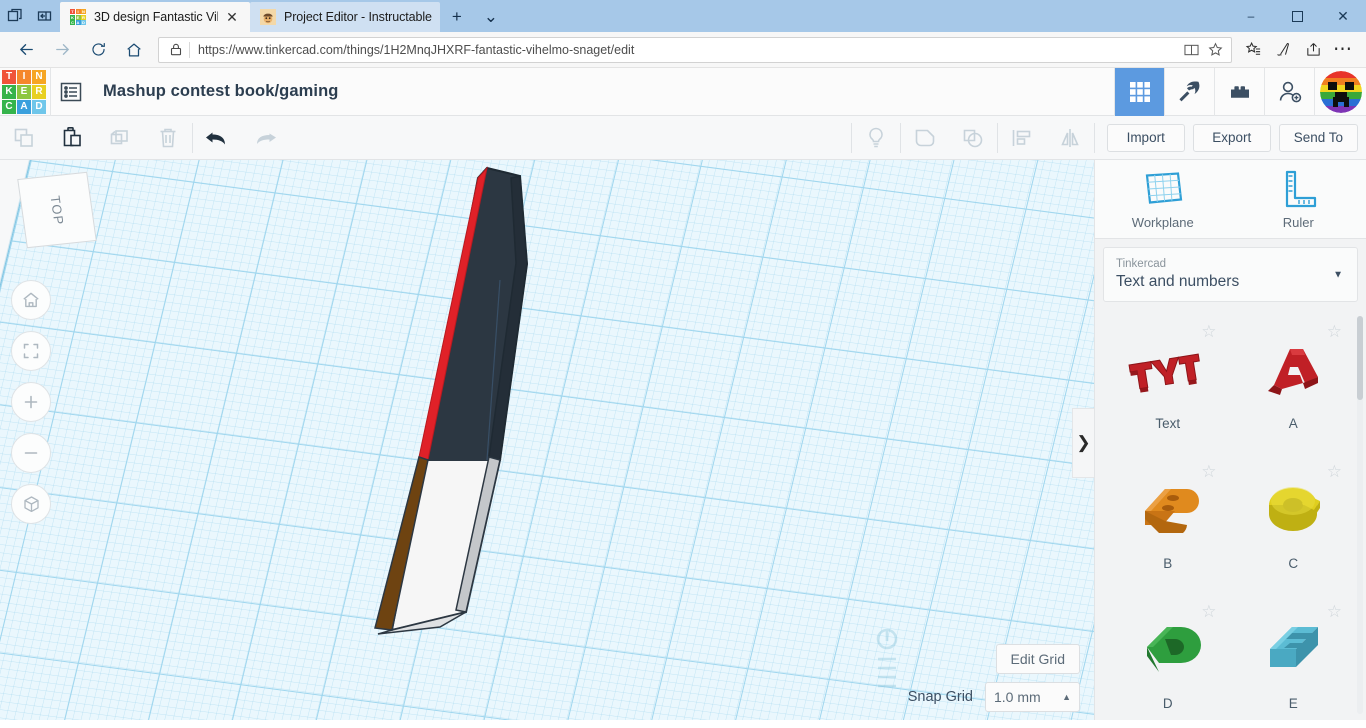  I want to click on lightbulb-icon, so click(876, 138).